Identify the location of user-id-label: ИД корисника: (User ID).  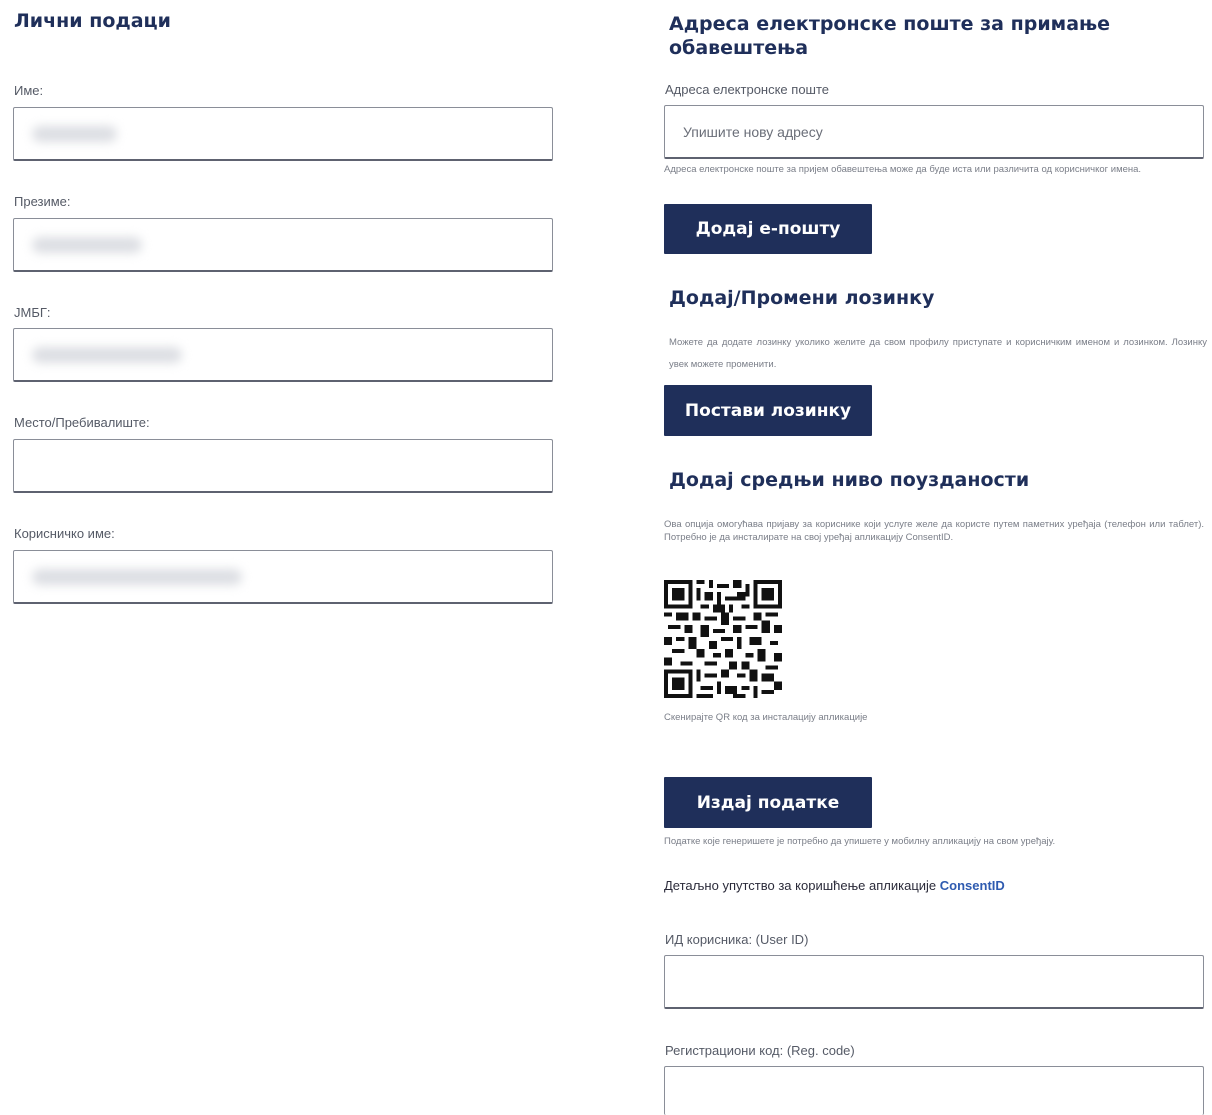
(737, 939).